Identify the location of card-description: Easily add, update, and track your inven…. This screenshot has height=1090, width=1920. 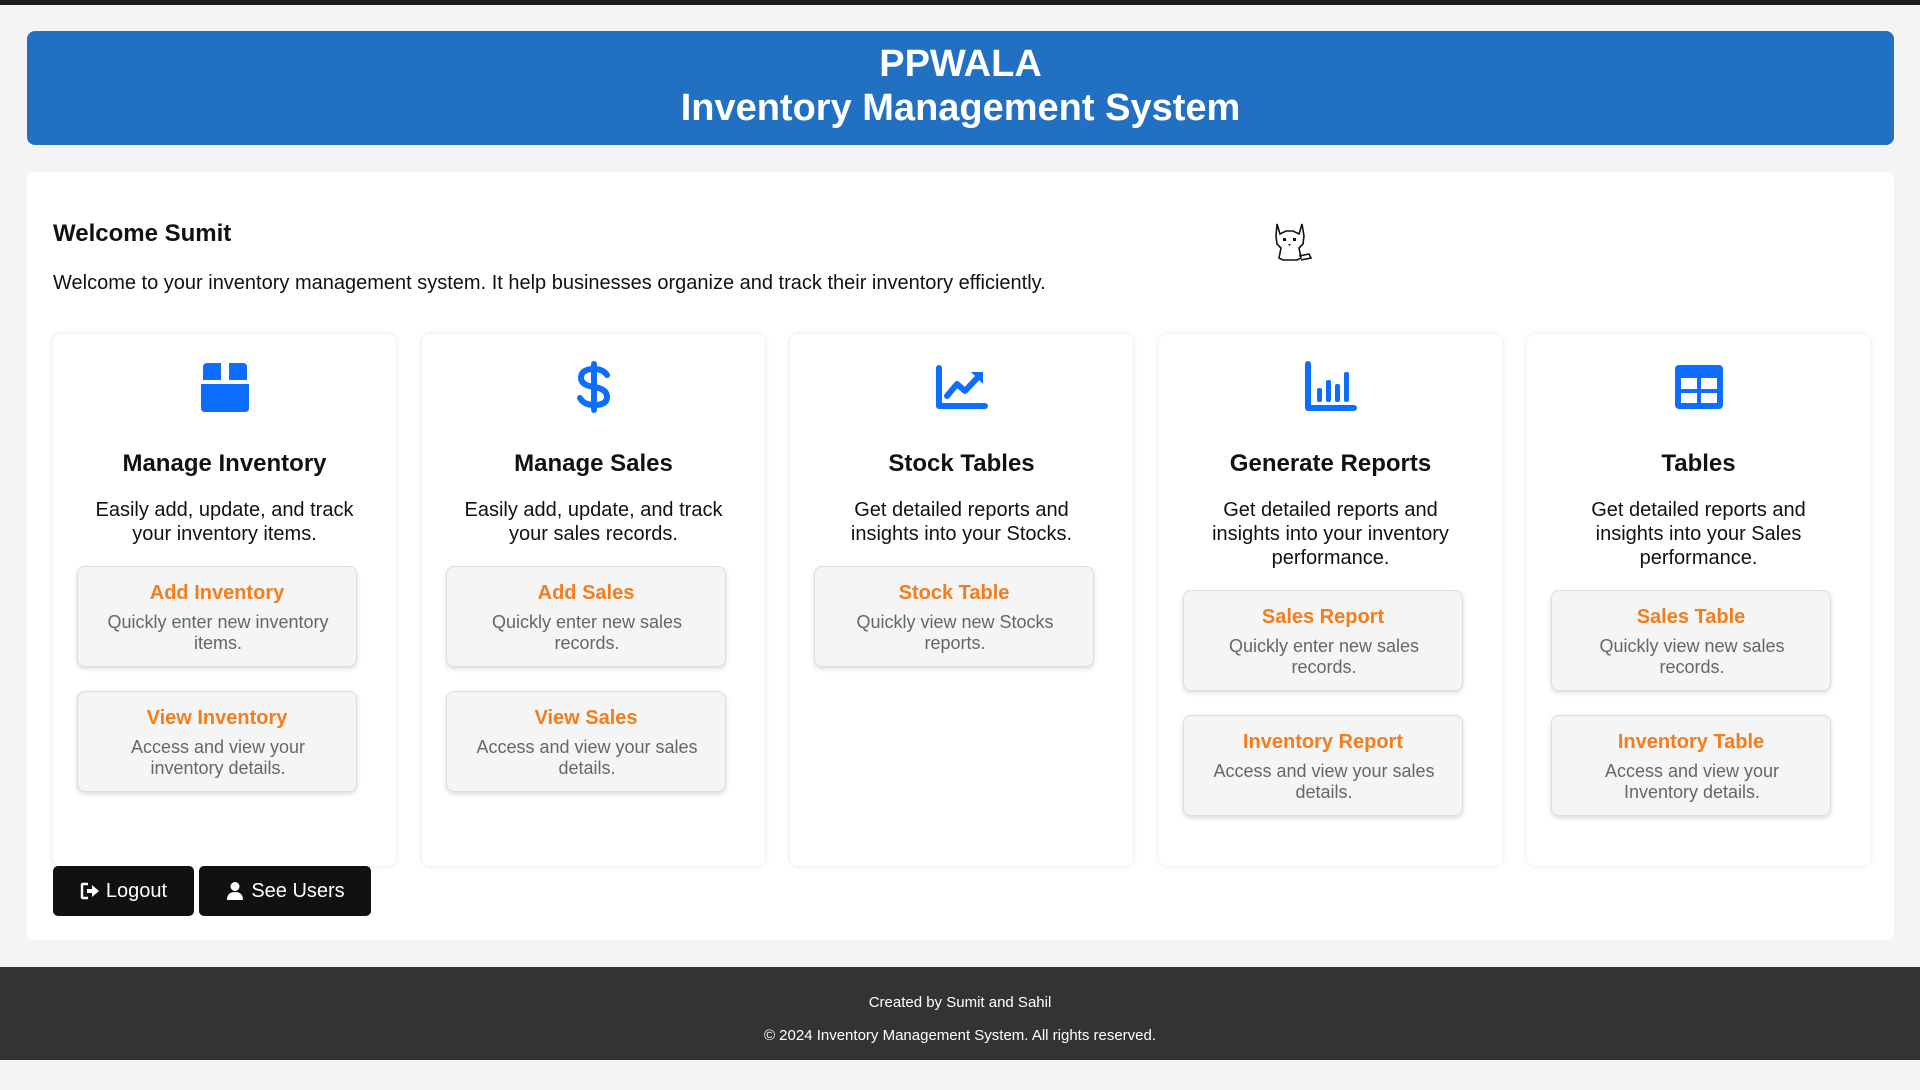
(224, 522).